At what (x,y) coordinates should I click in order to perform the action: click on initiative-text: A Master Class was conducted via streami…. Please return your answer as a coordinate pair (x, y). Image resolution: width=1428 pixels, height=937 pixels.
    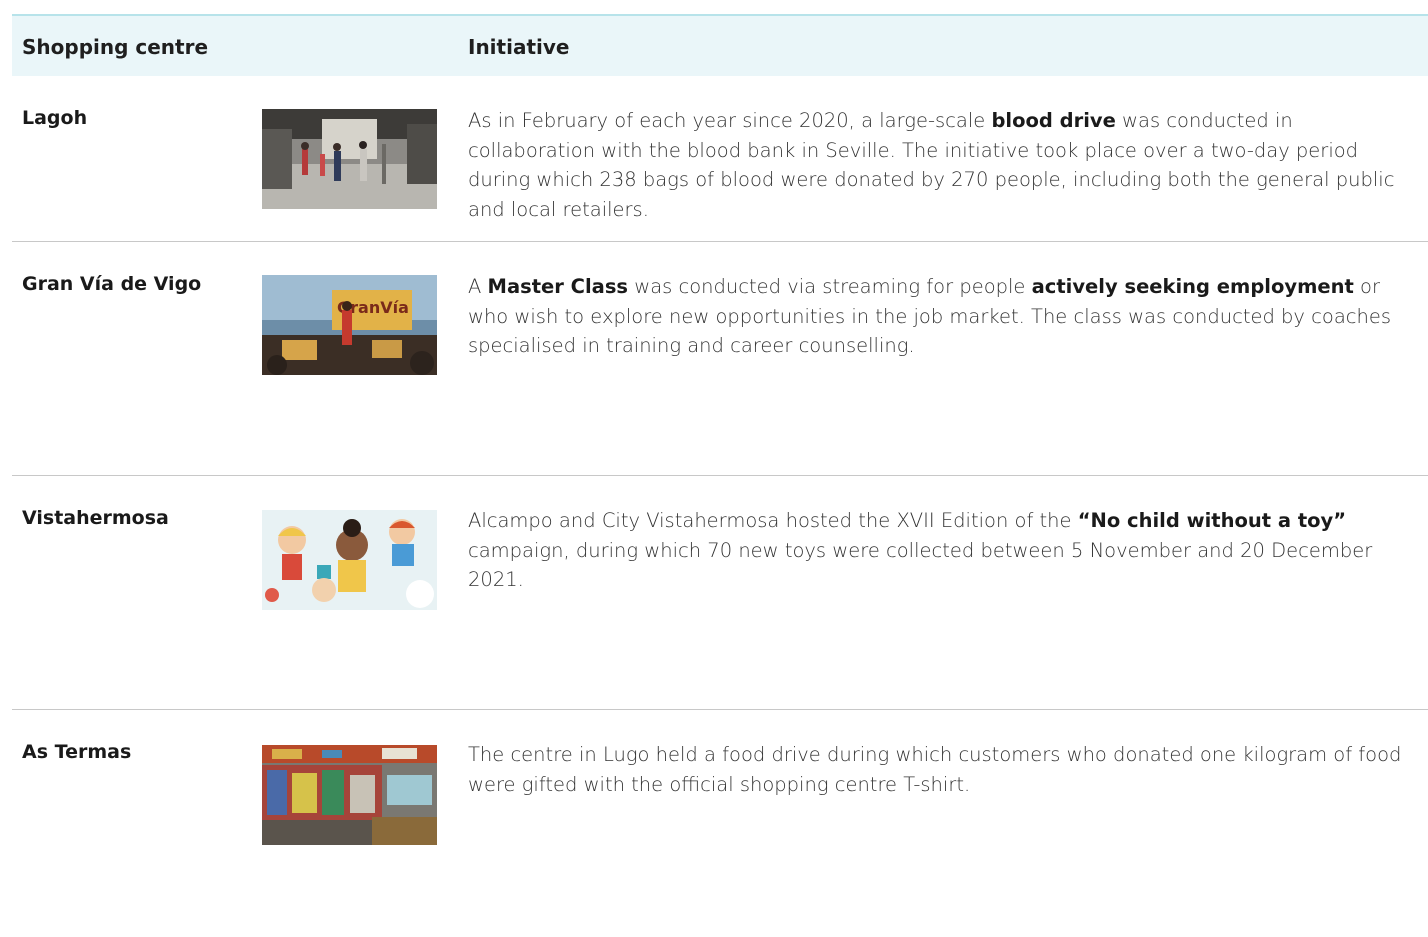
    Looking at the image, I should click on (930, 316).